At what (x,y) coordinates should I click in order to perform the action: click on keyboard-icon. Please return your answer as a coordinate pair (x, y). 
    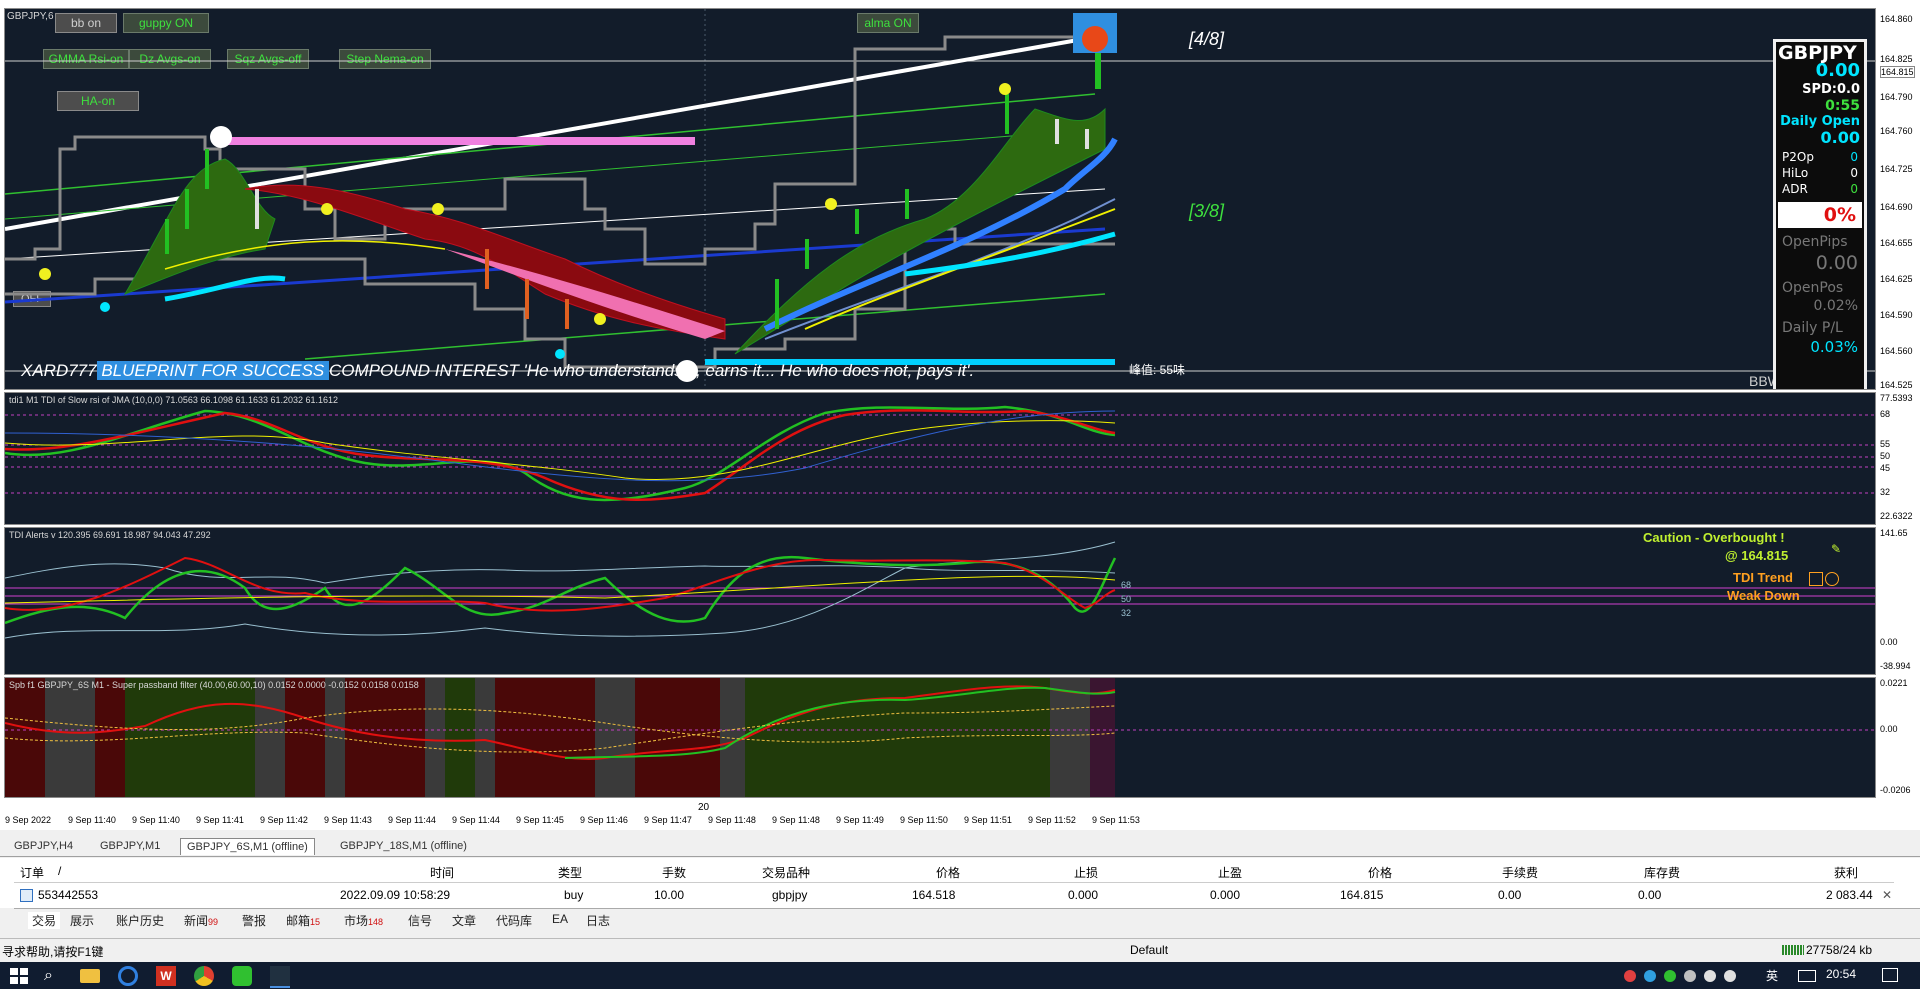
    Looking at the image, I should click on (1807, 976).